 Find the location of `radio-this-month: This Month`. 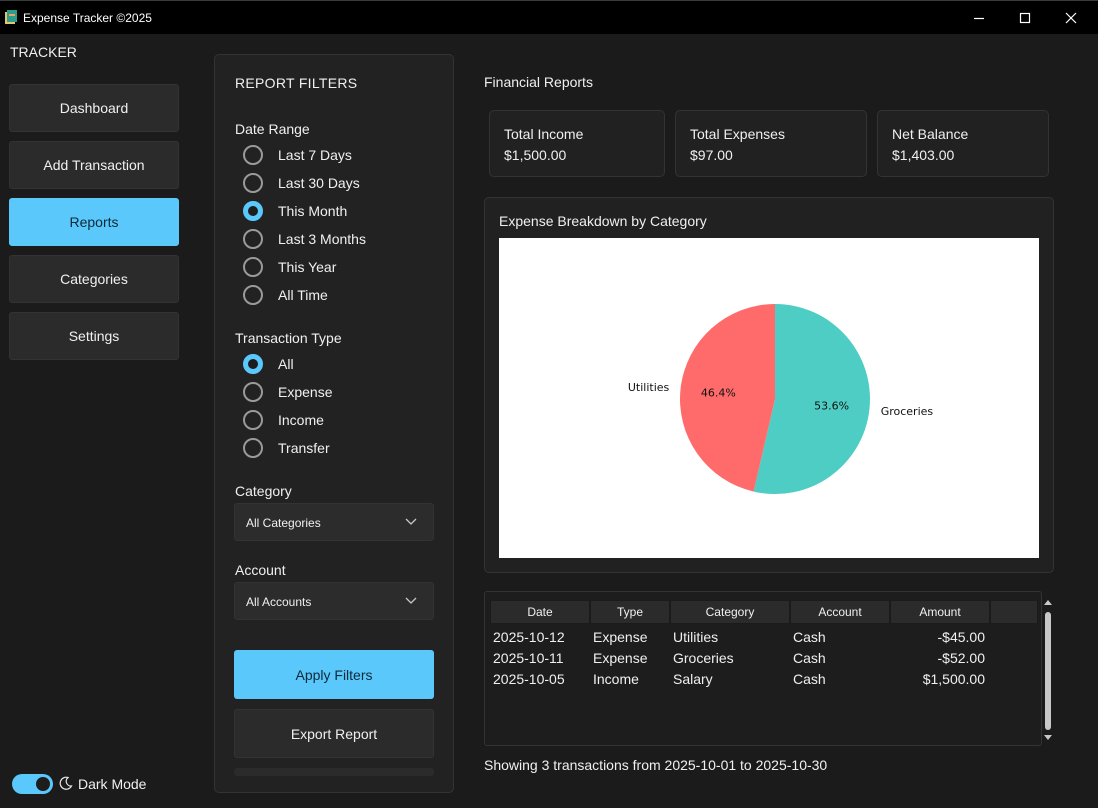

radio-this-month: This Month is located at coordinates (295, 211).